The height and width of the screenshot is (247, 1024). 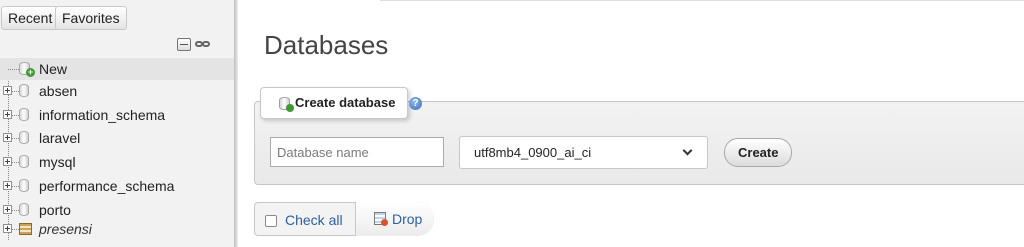 What do you see at coordinates (290, 108) in the screenshot?
I see `plus-icon` at bounding box center [290, 108].